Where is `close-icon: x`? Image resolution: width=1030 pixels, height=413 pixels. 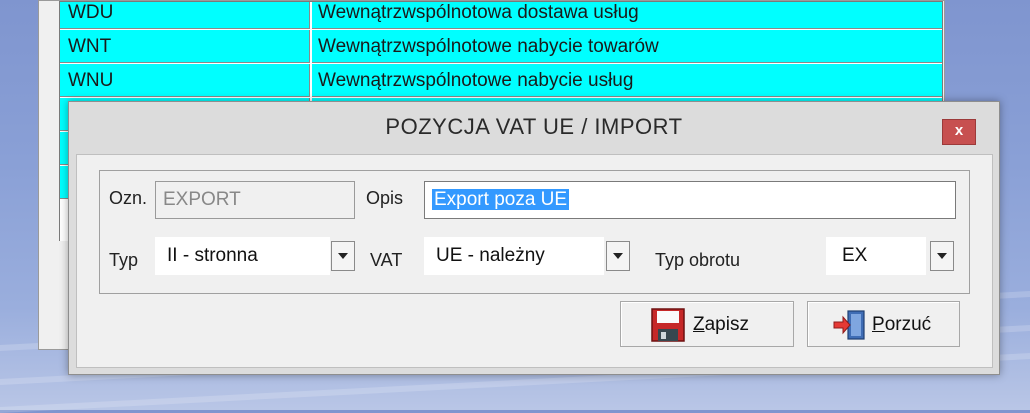 close-icon: x is located at coordinates (959, 130).